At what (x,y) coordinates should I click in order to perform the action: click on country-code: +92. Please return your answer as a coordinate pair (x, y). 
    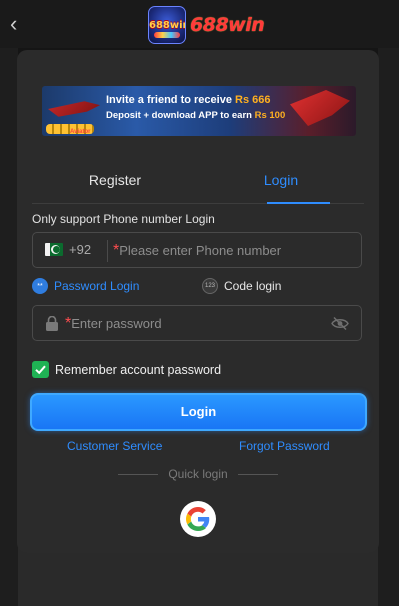
    Looking at the image, I should click on (80, 249).